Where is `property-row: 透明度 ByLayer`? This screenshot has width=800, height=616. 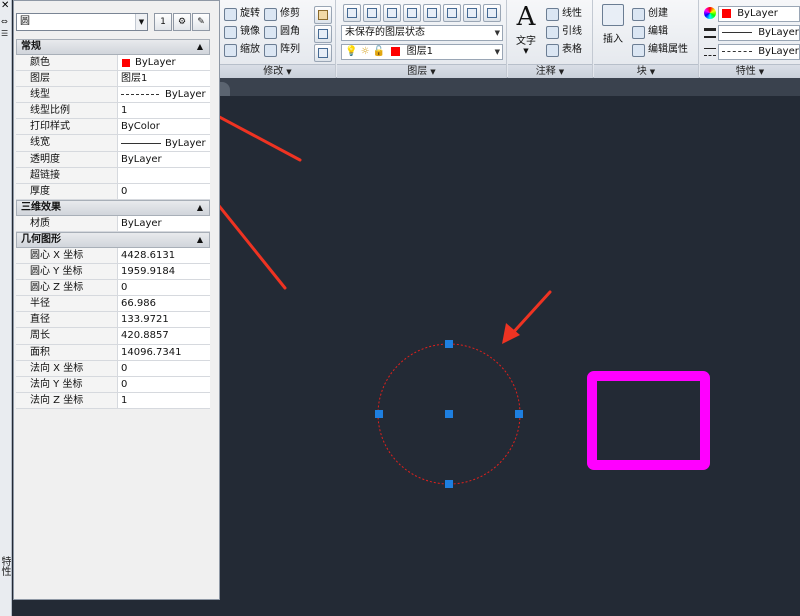
property-row: 透明度 ByLayer is located at coordinates (113, 159).